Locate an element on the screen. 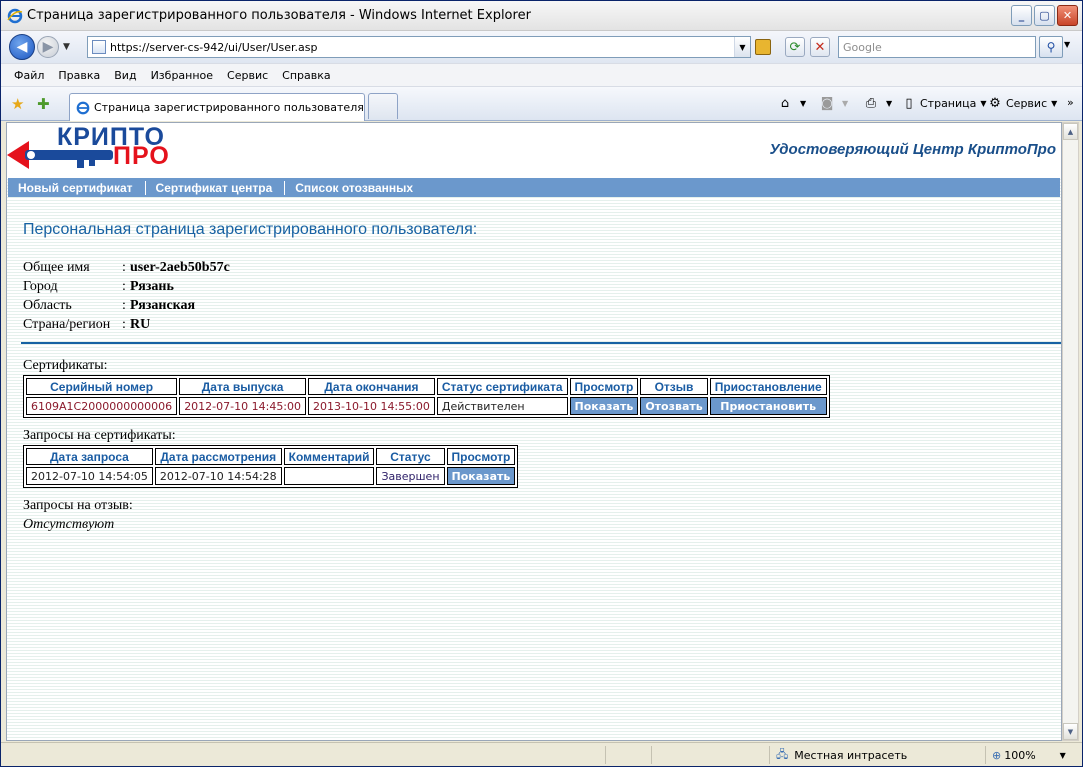 The image size is (1083, 767). menu-edit: Правка is located at coordinates (79, 75).